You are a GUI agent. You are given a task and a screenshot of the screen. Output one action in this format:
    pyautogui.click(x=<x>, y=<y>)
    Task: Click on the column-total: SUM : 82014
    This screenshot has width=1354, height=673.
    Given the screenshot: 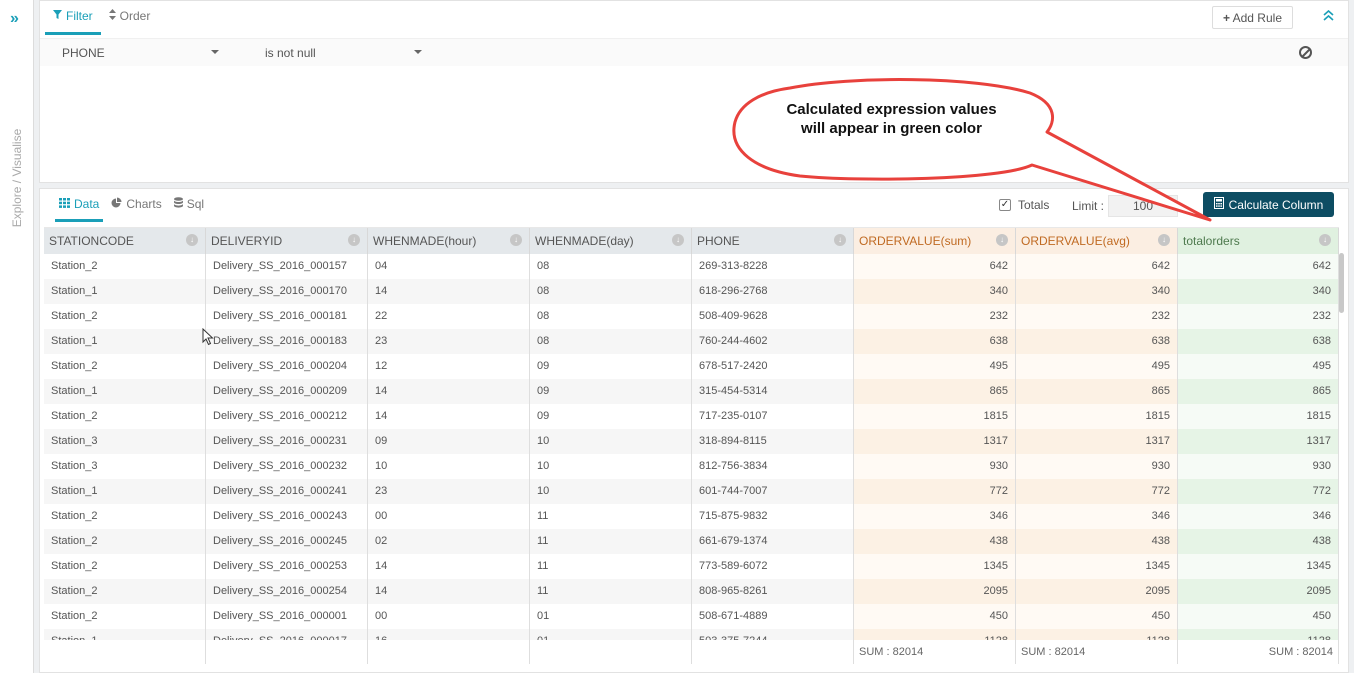 What is the action you would take?
    pyautogui.click(x=1097, y=652)
    